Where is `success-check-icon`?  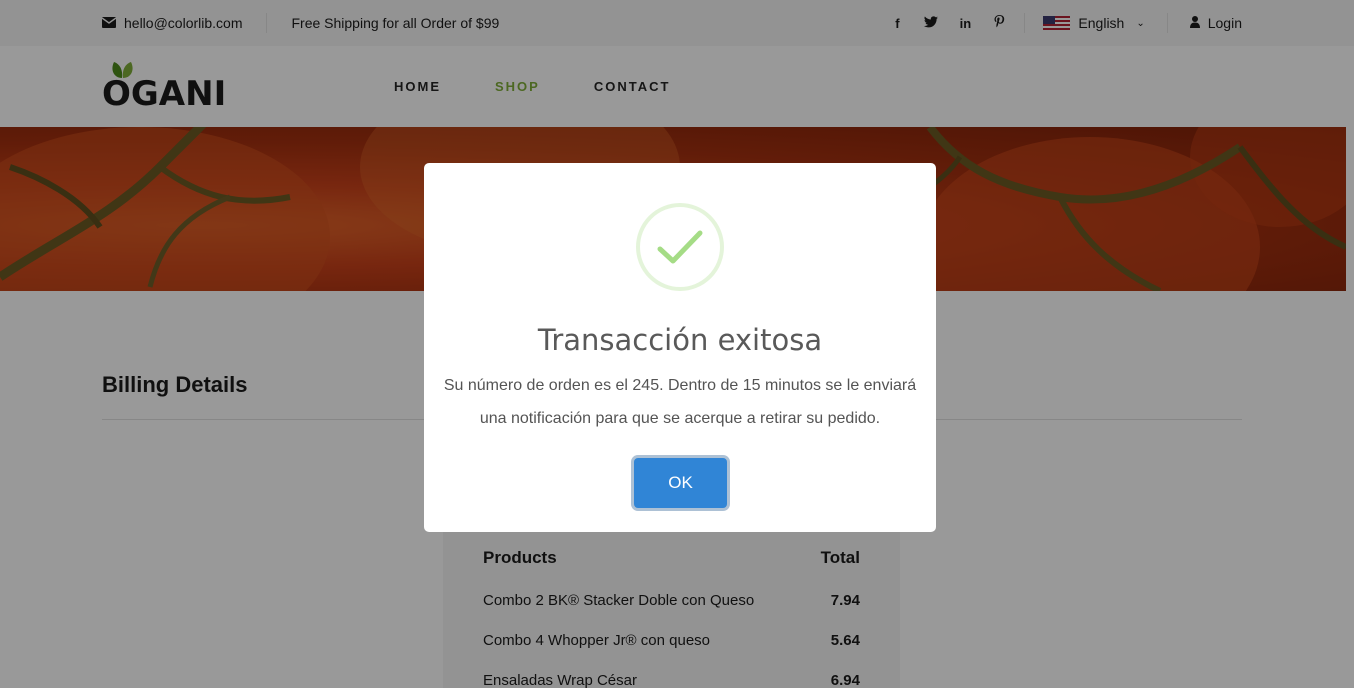
success-check-icon is located at coordinates (680, 247).